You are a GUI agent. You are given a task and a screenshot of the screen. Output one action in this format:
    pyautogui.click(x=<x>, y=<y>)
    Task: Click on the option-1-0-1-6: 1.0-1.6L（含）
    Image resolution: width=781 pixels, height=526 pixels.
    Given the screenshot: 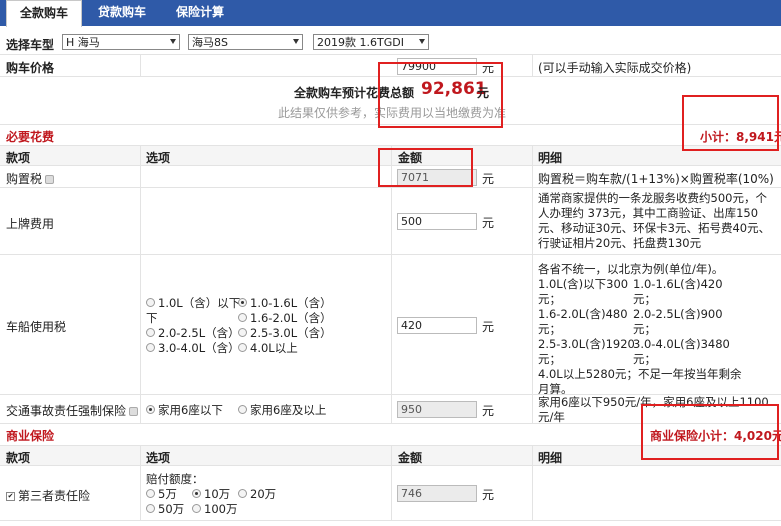 What is the action you would take?
    pyautogui.click(x=285, y=303)
    